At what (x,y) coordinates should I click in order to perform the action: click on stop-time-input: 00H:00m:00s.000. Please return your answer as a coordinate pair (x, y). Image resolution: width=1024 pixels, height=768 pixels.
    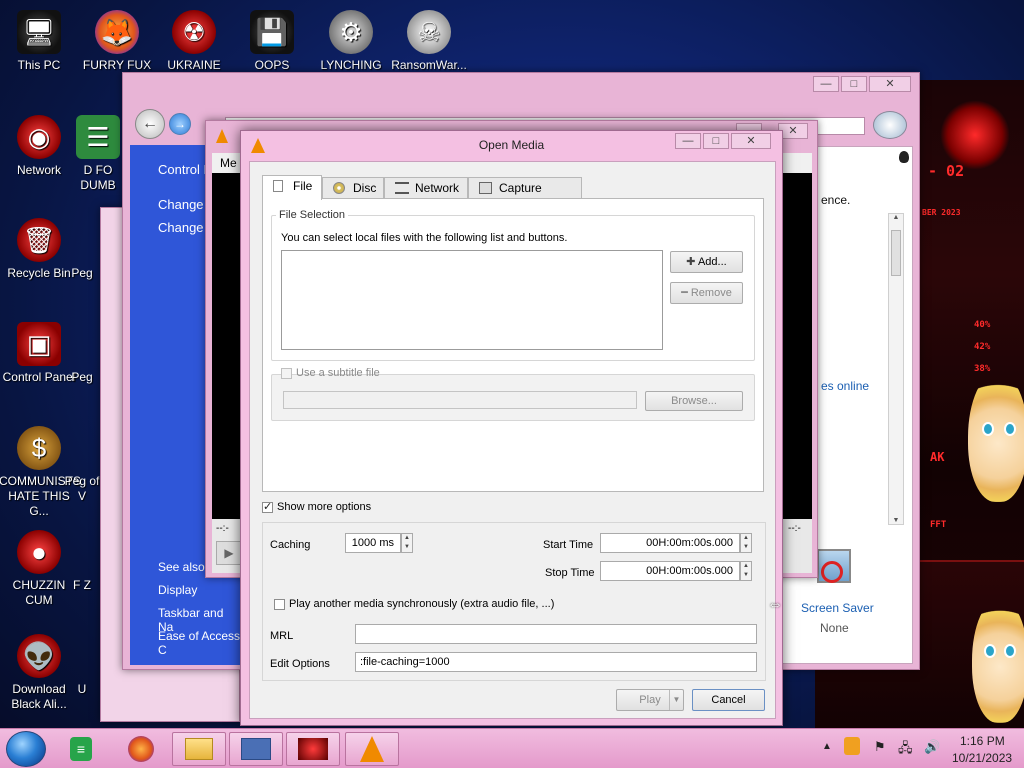
    Looking at the image, I should click on (670, 571).